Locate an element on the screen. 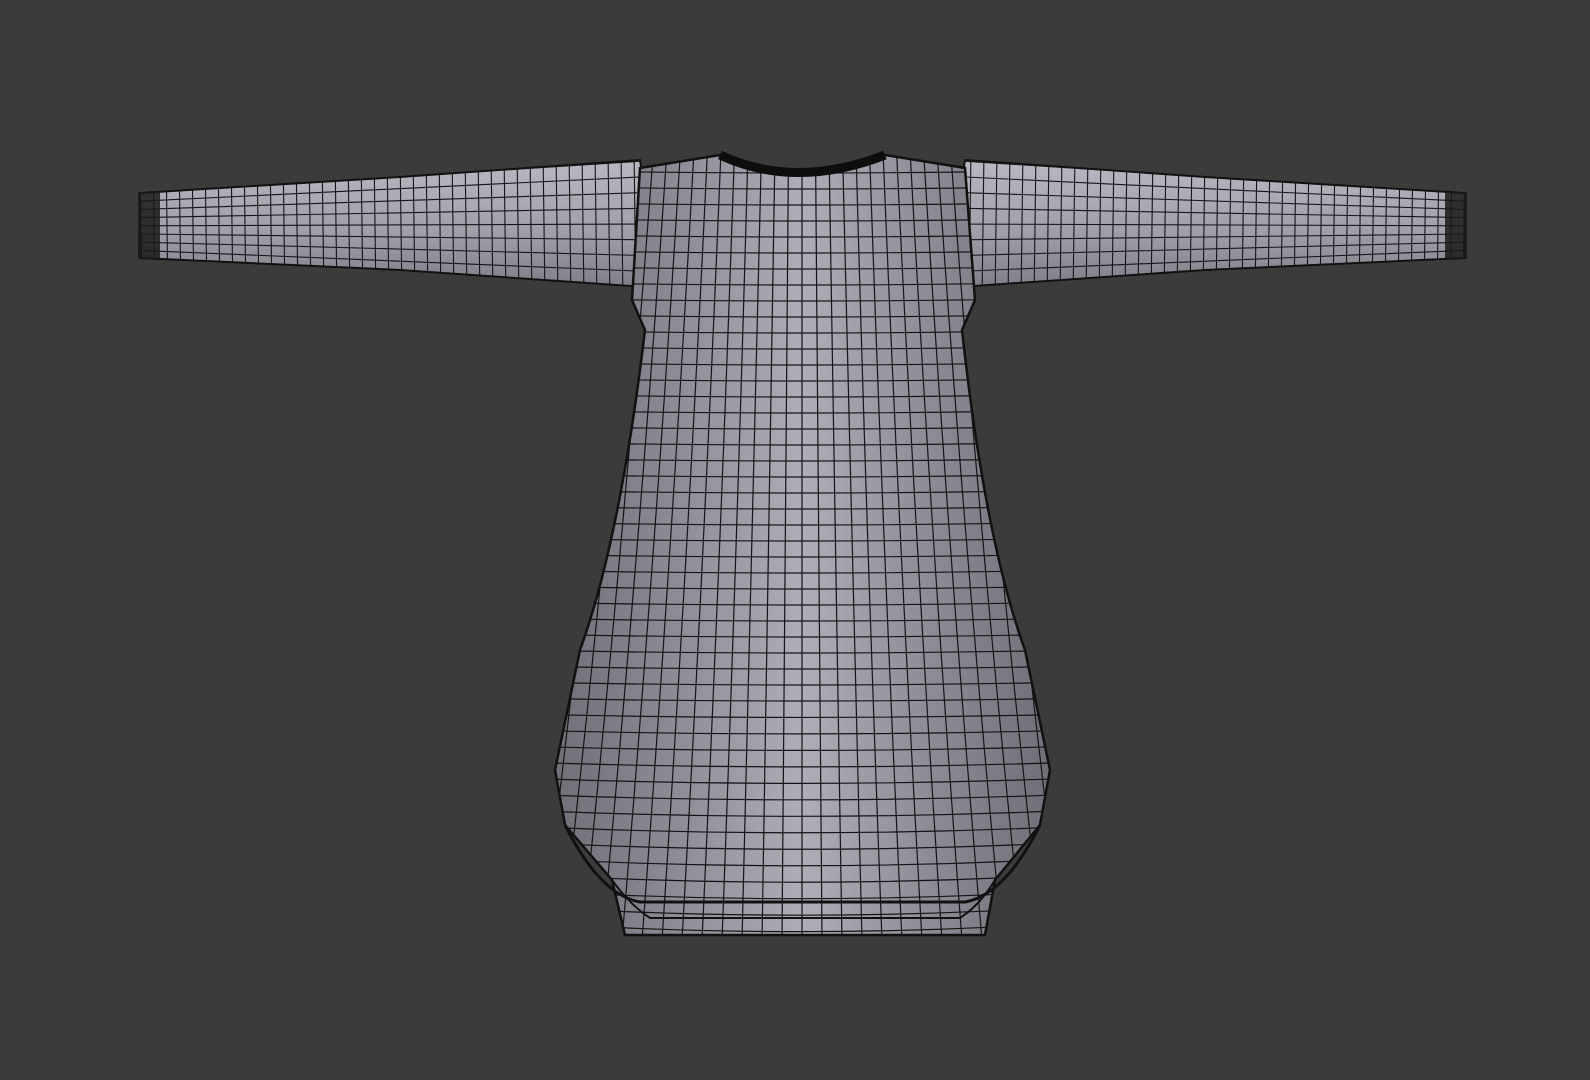 The width and height of the screenshot is (1590, 1080). left-cuff is located at coordinates (149, 225).